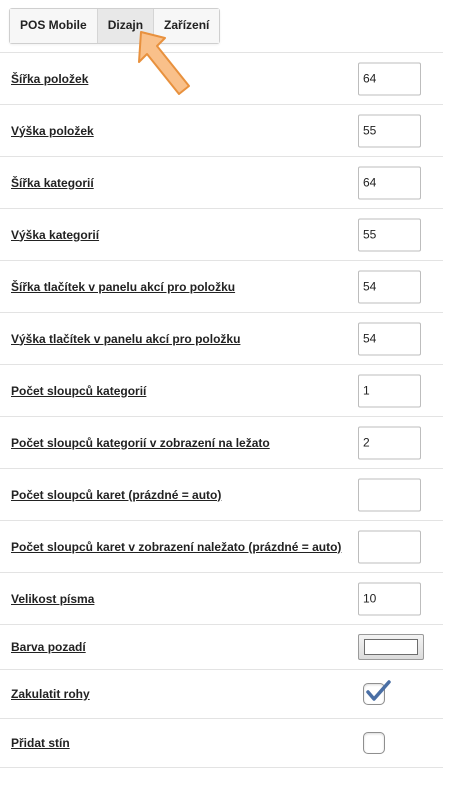  What do you see at coordinates (123, 286) in the screenshot?
I see `action-button-width-label: Šířka tlačítek v panelu akcí pro položku` at bounding box center [123, 286].